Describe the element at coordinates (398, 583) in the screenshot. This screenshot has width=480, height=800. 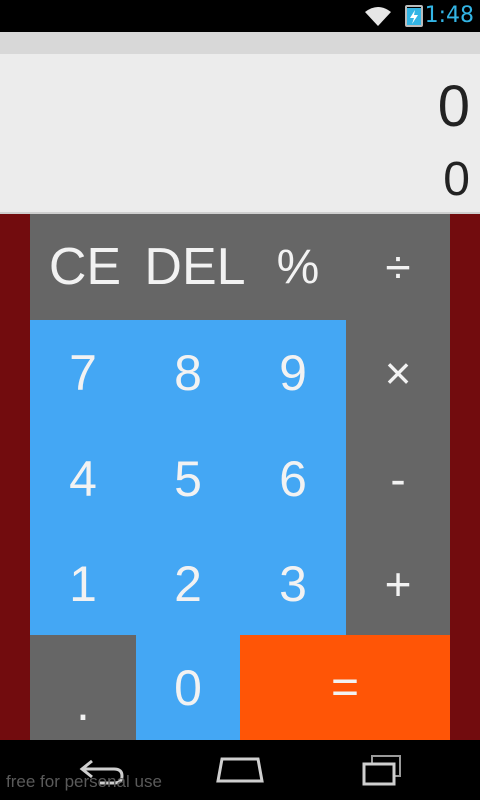
I see `plus-button: +` at that location.